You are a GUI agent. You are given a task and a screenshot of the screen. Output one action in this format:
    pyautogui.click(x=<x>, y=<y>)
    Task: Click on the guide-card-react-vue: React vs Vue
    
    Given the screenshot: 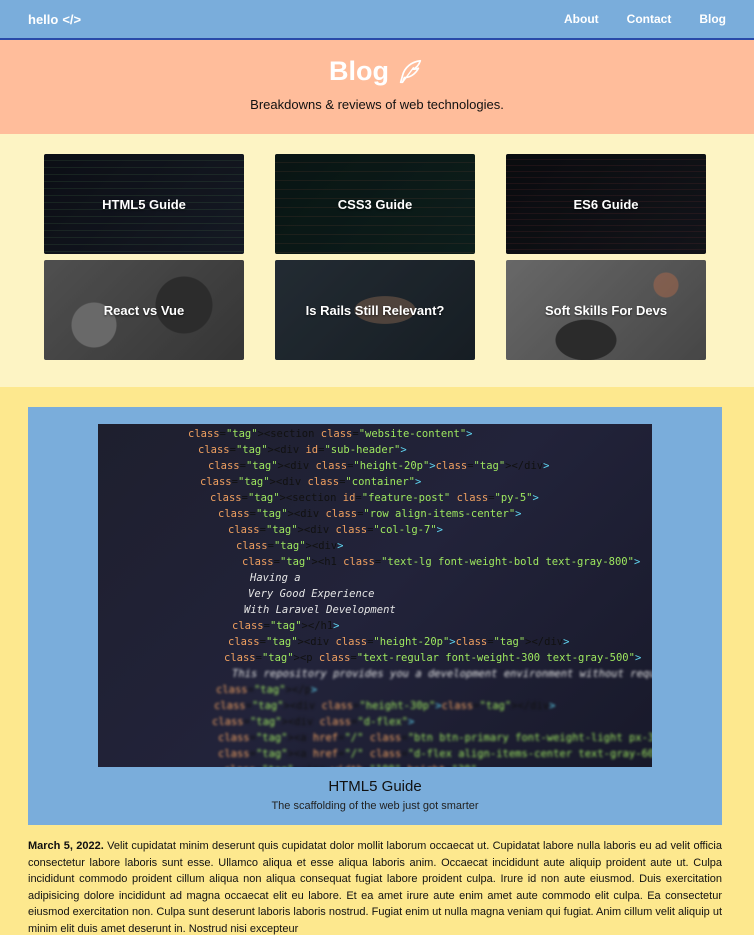 What is the action you would take?
    pyautogui.click(x=144, y=310)
    